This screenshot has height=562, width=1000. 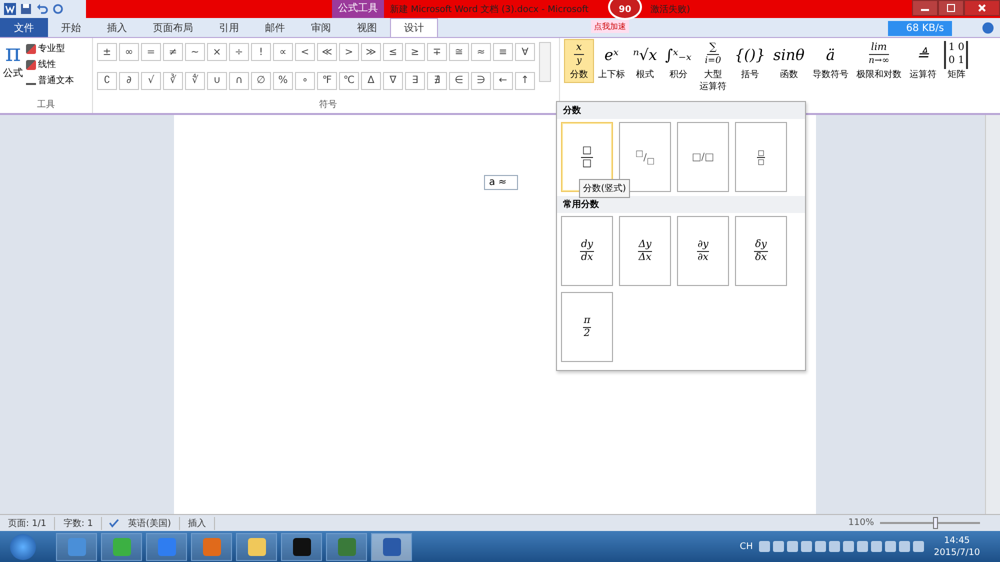 What do you see at coordinates (46, 105) in the screenshot?
I see `group-label: 工具` at bounding box center [46, 105].